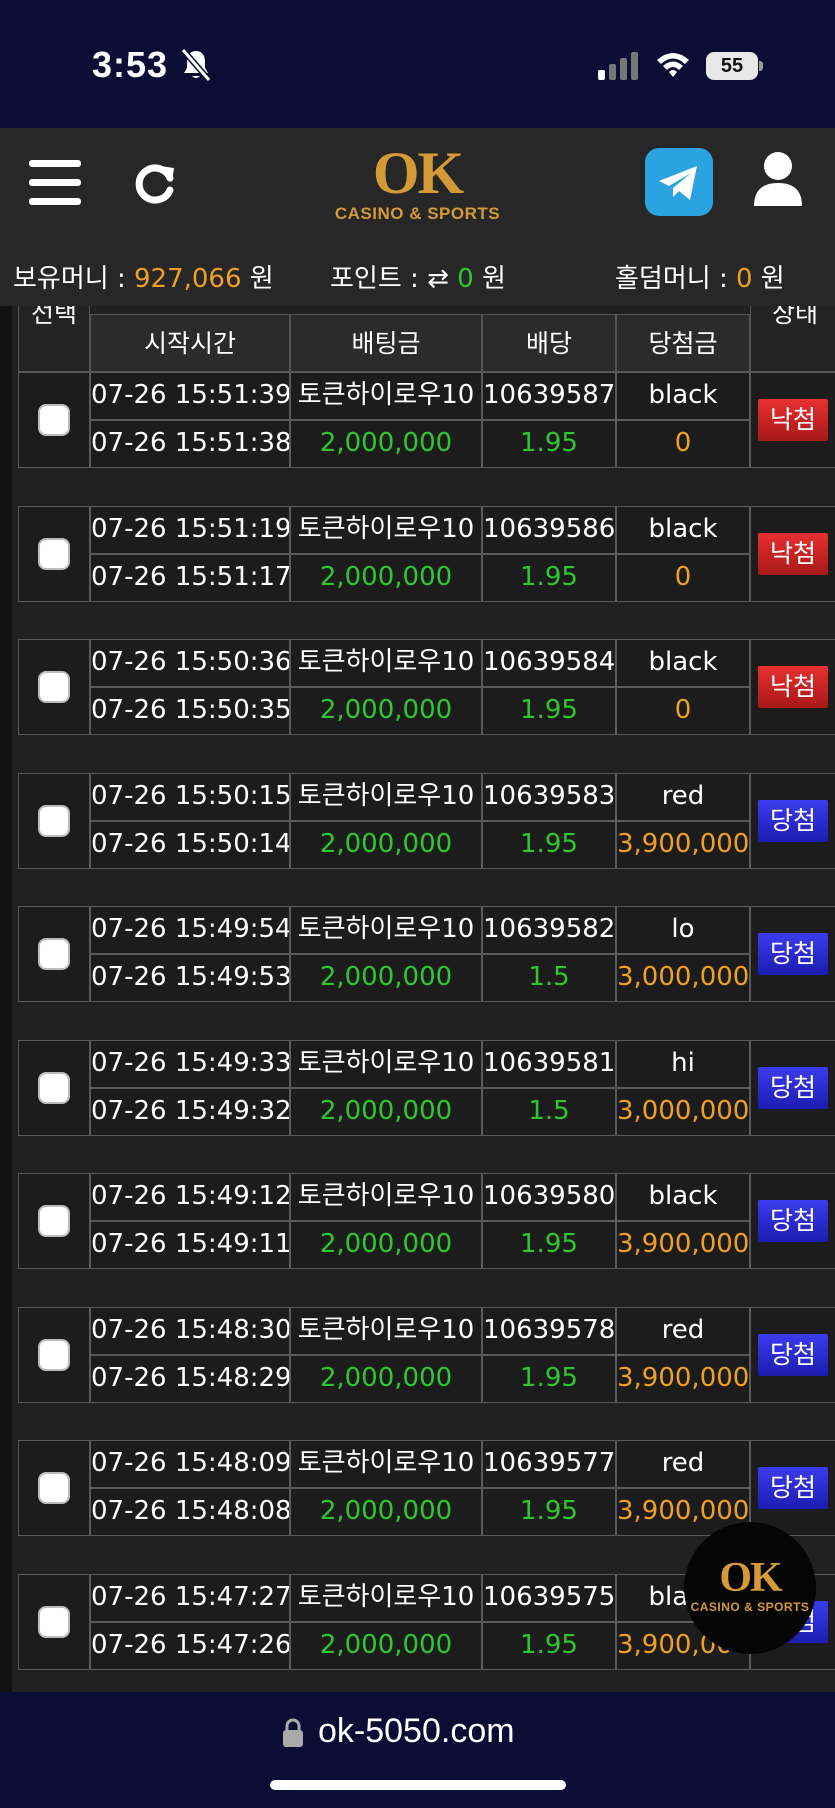  I want to click on header-status: 상태, so click(792, 339).